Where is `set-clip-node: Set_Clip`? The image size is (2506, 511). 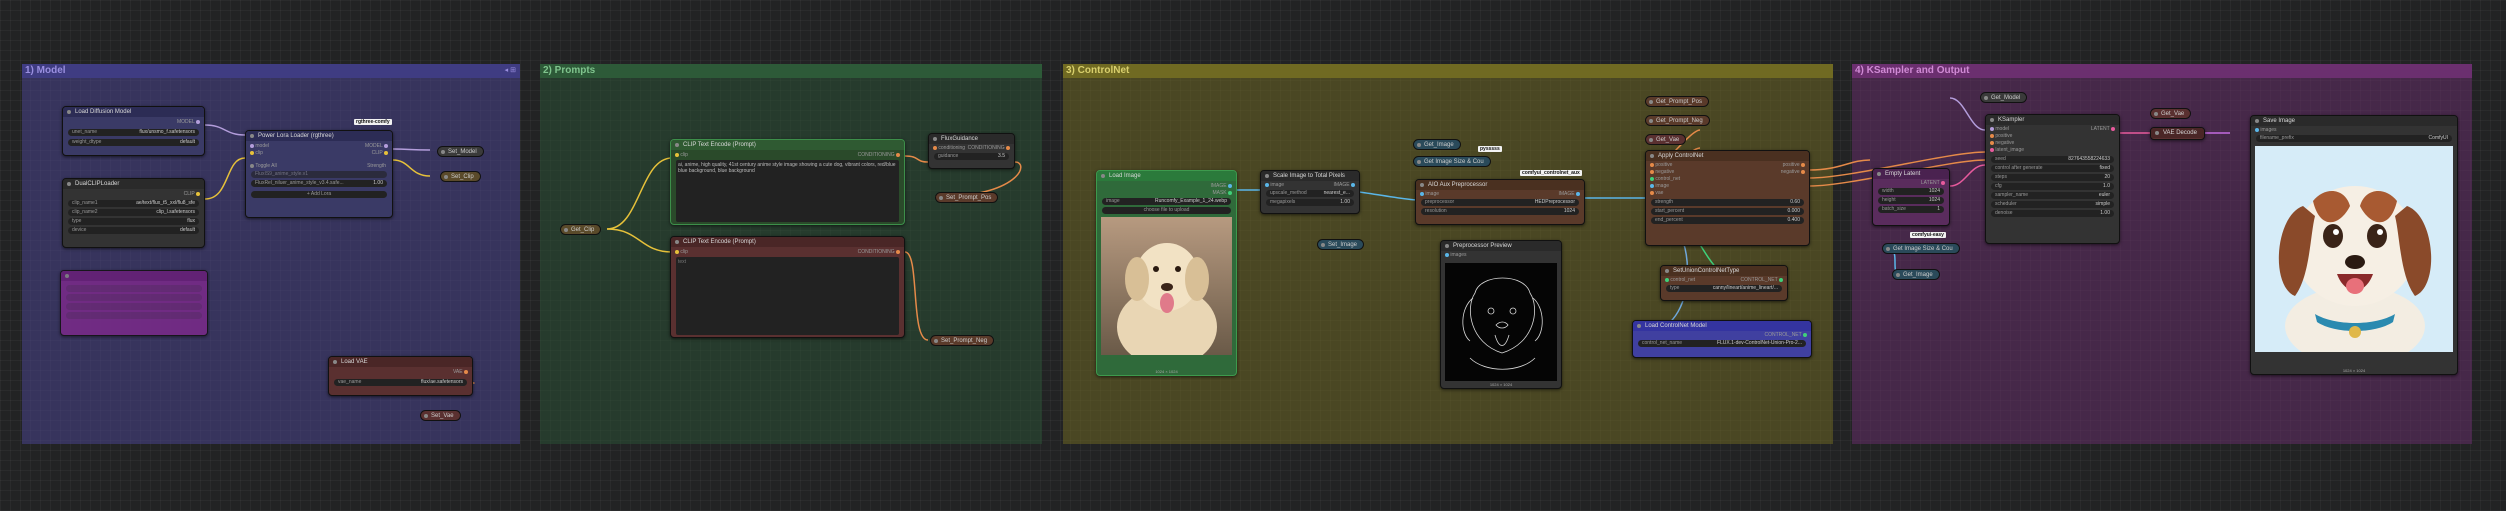
set-clip-node: Set_Clip is located at coordinates (460, 176).